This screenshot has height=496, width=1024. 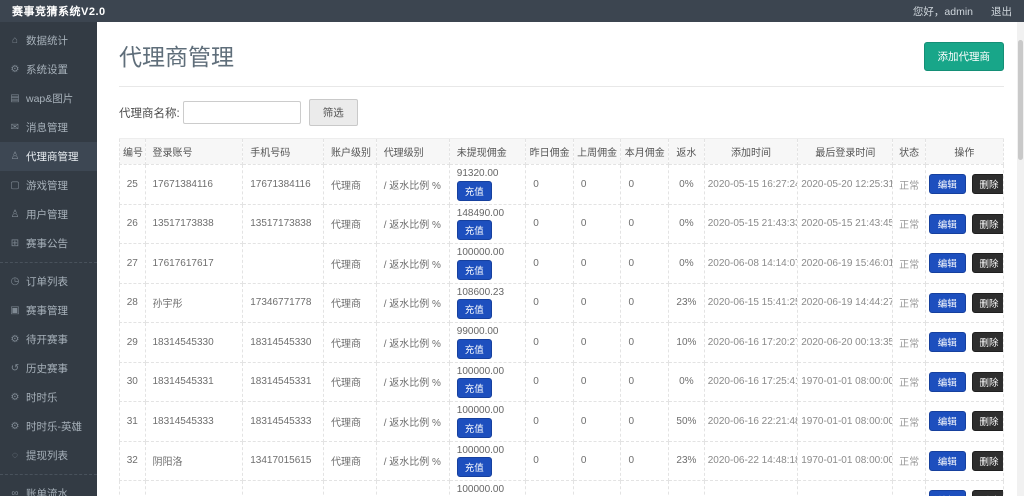 What do you see at coordinates (48, 368) in the screenshot?
I see `sidebar-item-历史赛事: ↺ 历史赛事` at bounding box center [48, 368].